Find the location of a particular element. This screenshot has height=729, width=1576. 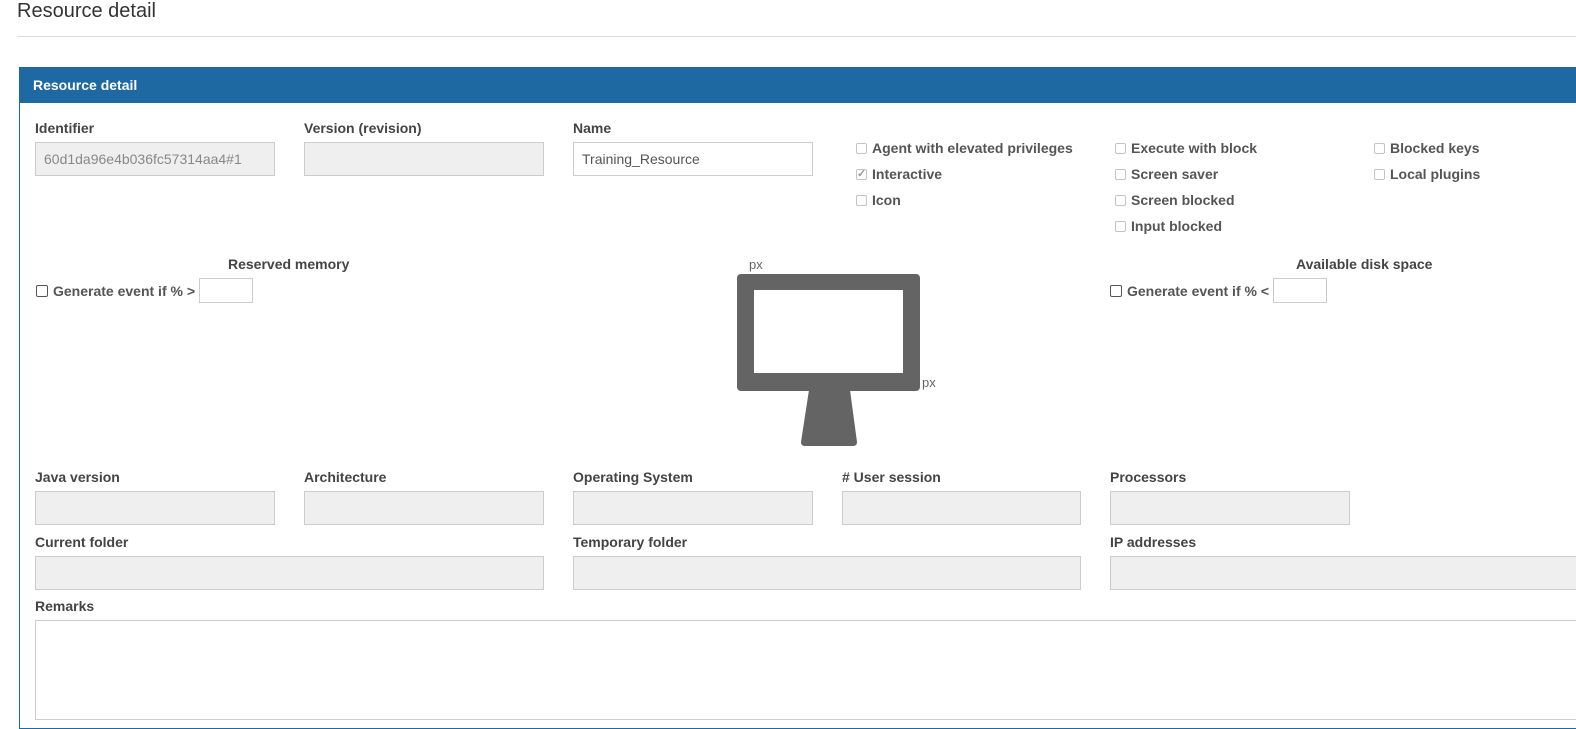

memory-threshold-input is located at coordinates (226, 290).